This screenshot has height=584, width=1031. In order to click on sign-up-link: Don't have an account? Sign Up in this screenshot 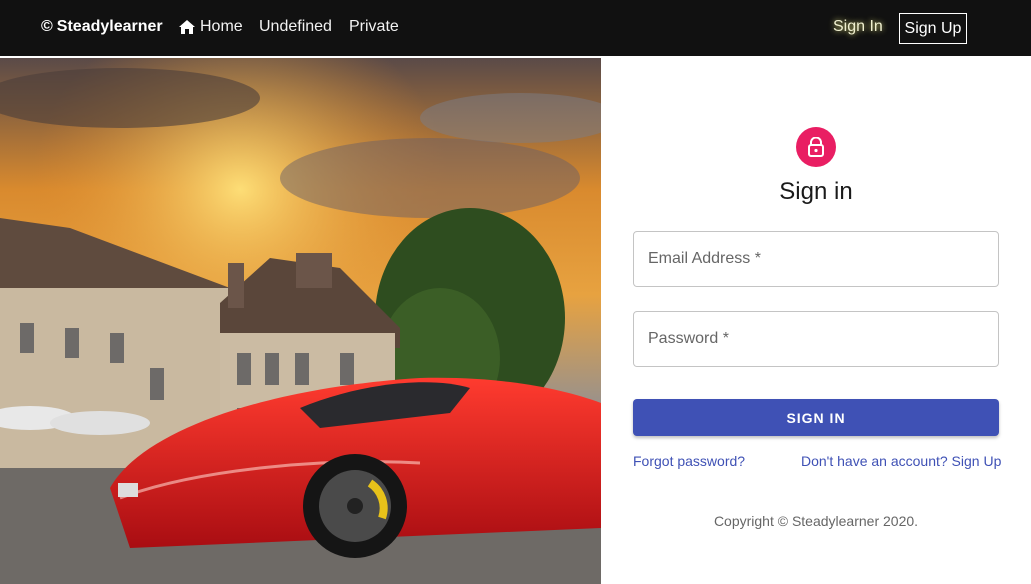, I will do `click(901, 461)`.